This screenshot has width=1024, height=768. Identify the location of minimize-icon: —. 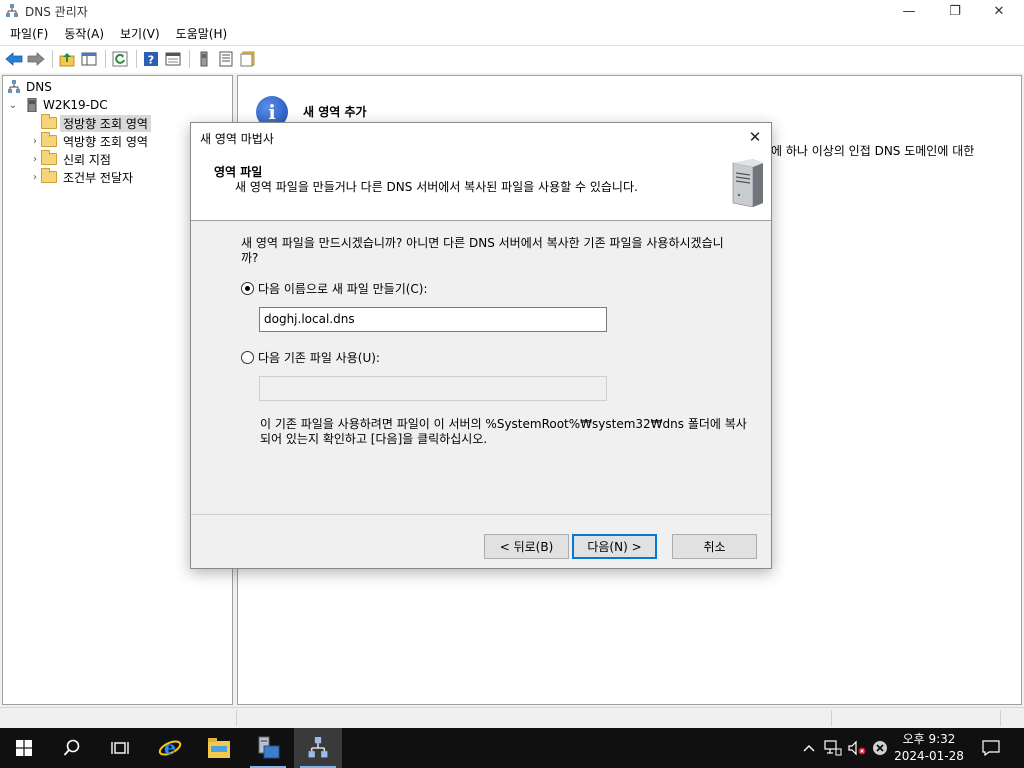
(909, 11).